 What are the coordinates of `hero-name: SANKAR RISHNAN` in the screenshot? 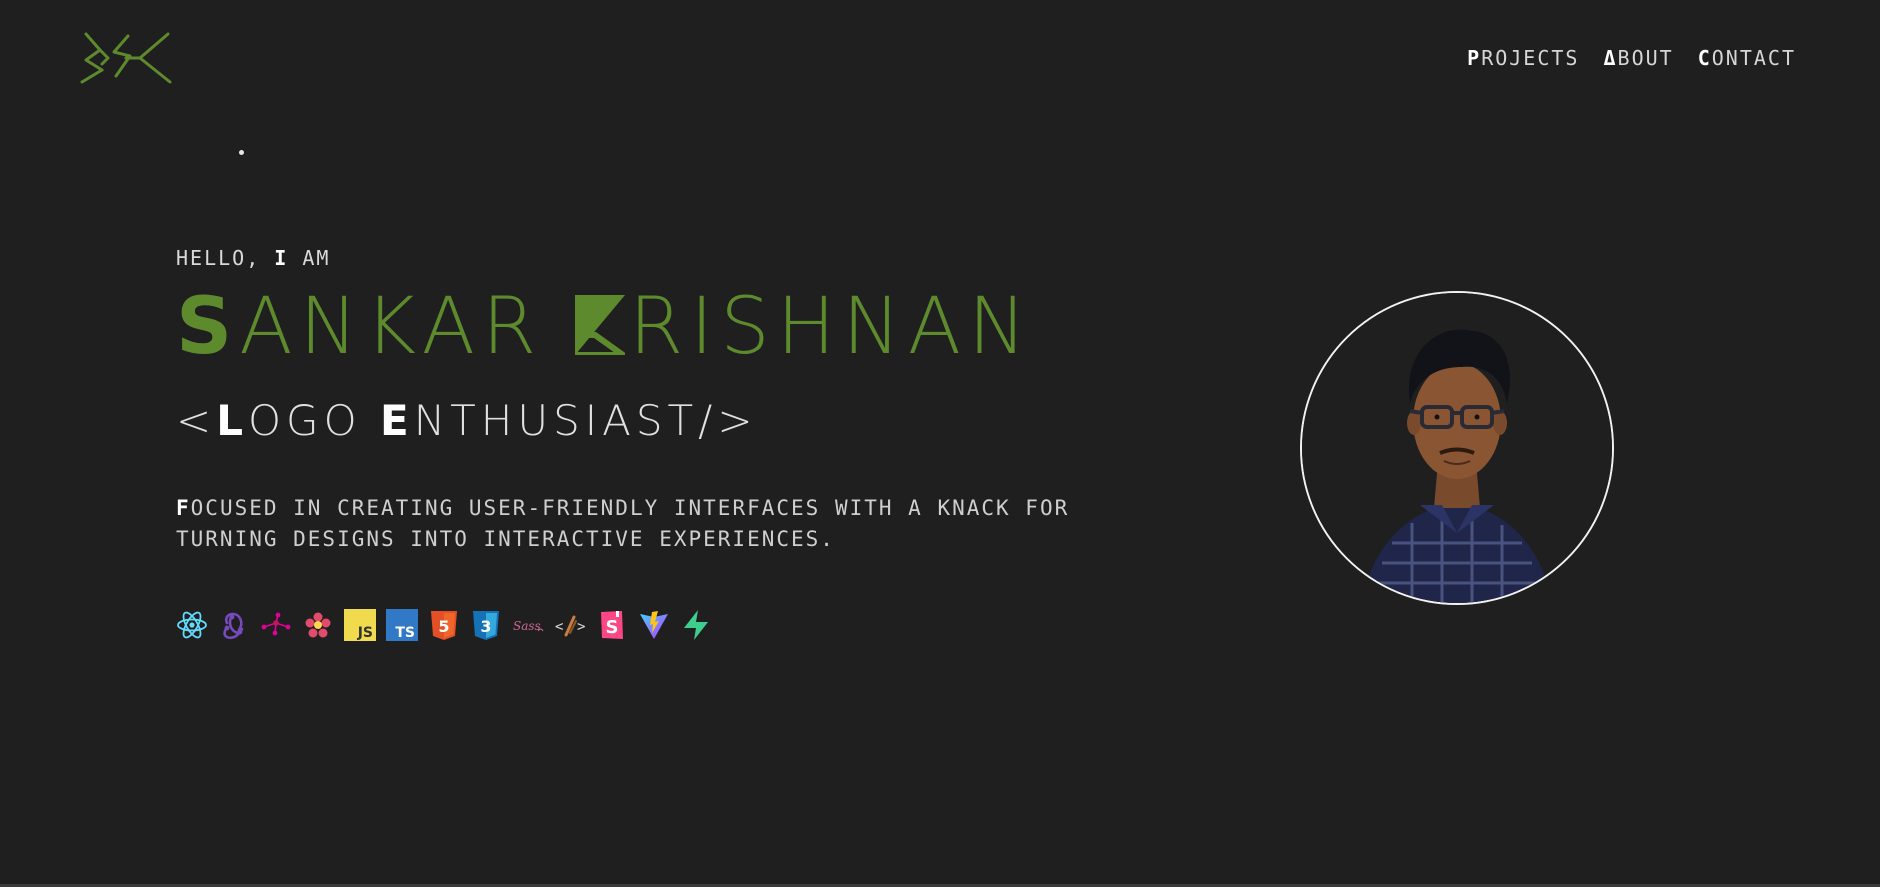 It's located at (605, 327).